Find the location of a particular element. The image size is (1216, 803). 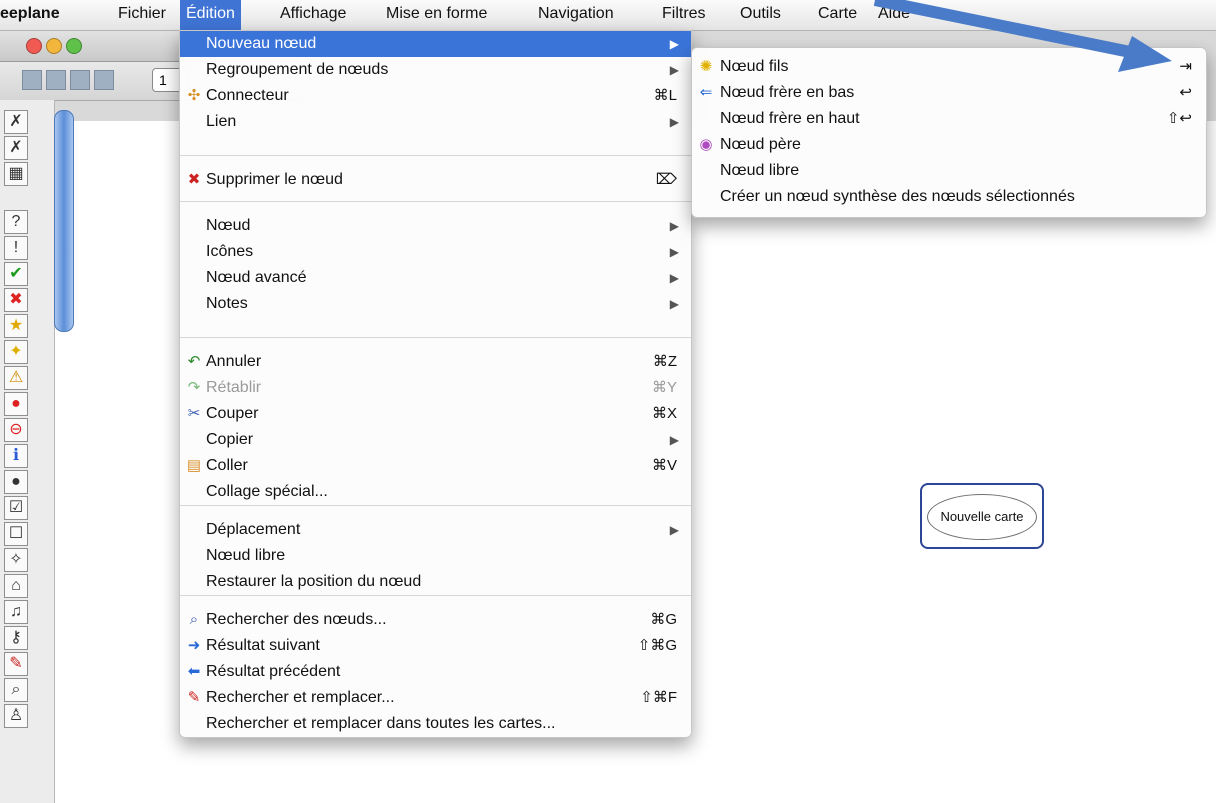

edition-item-couper: ✂ Couper ⌘X is located at coordinates (435, 414).